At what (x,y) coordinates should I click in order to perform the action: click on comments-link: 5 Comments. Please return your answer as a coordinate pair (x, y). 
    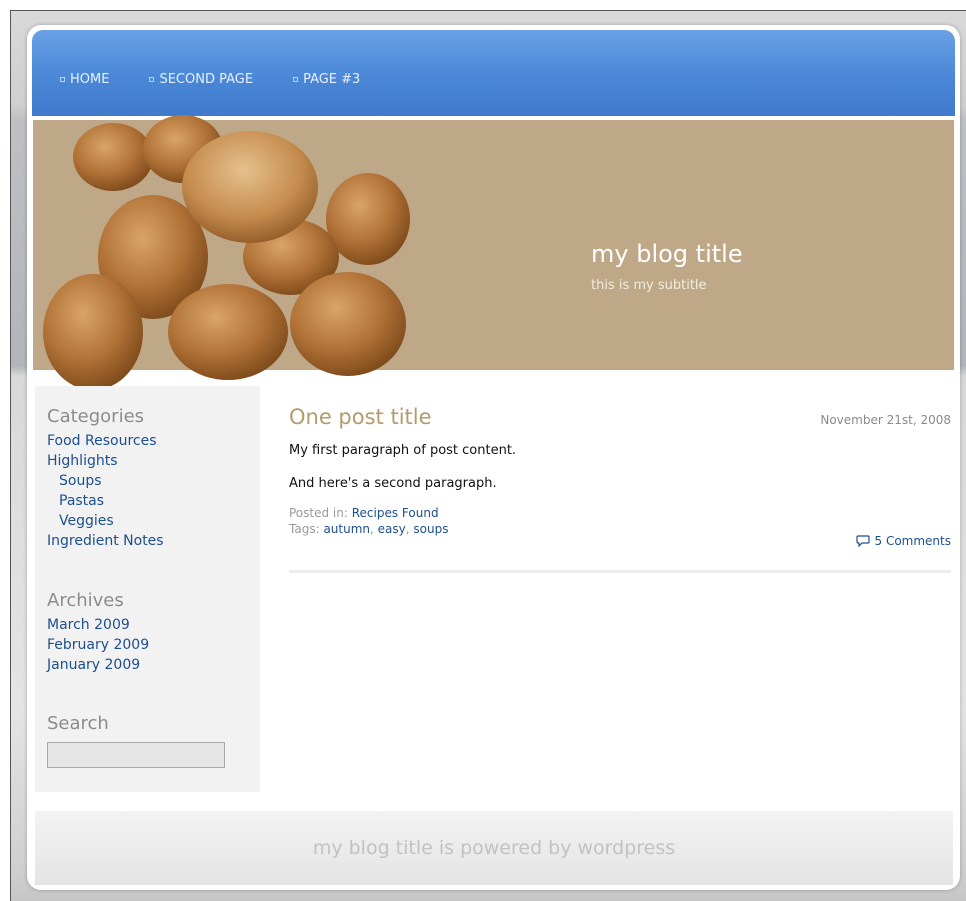
    Looking at the image, I should click on (903, 541).